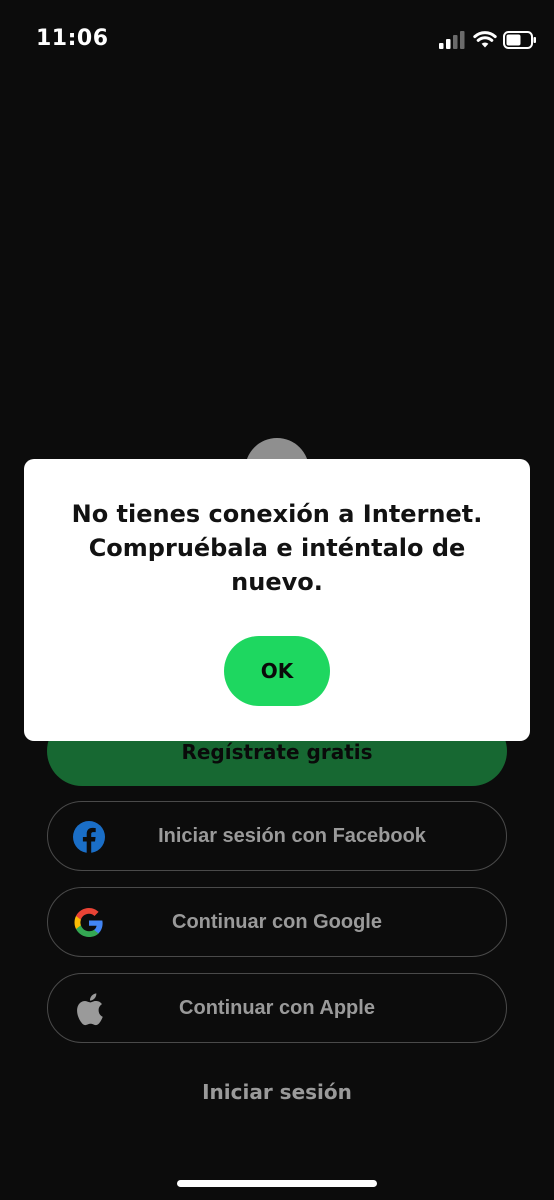  I want to click on ok-button-label: OK, so click(277, 671).